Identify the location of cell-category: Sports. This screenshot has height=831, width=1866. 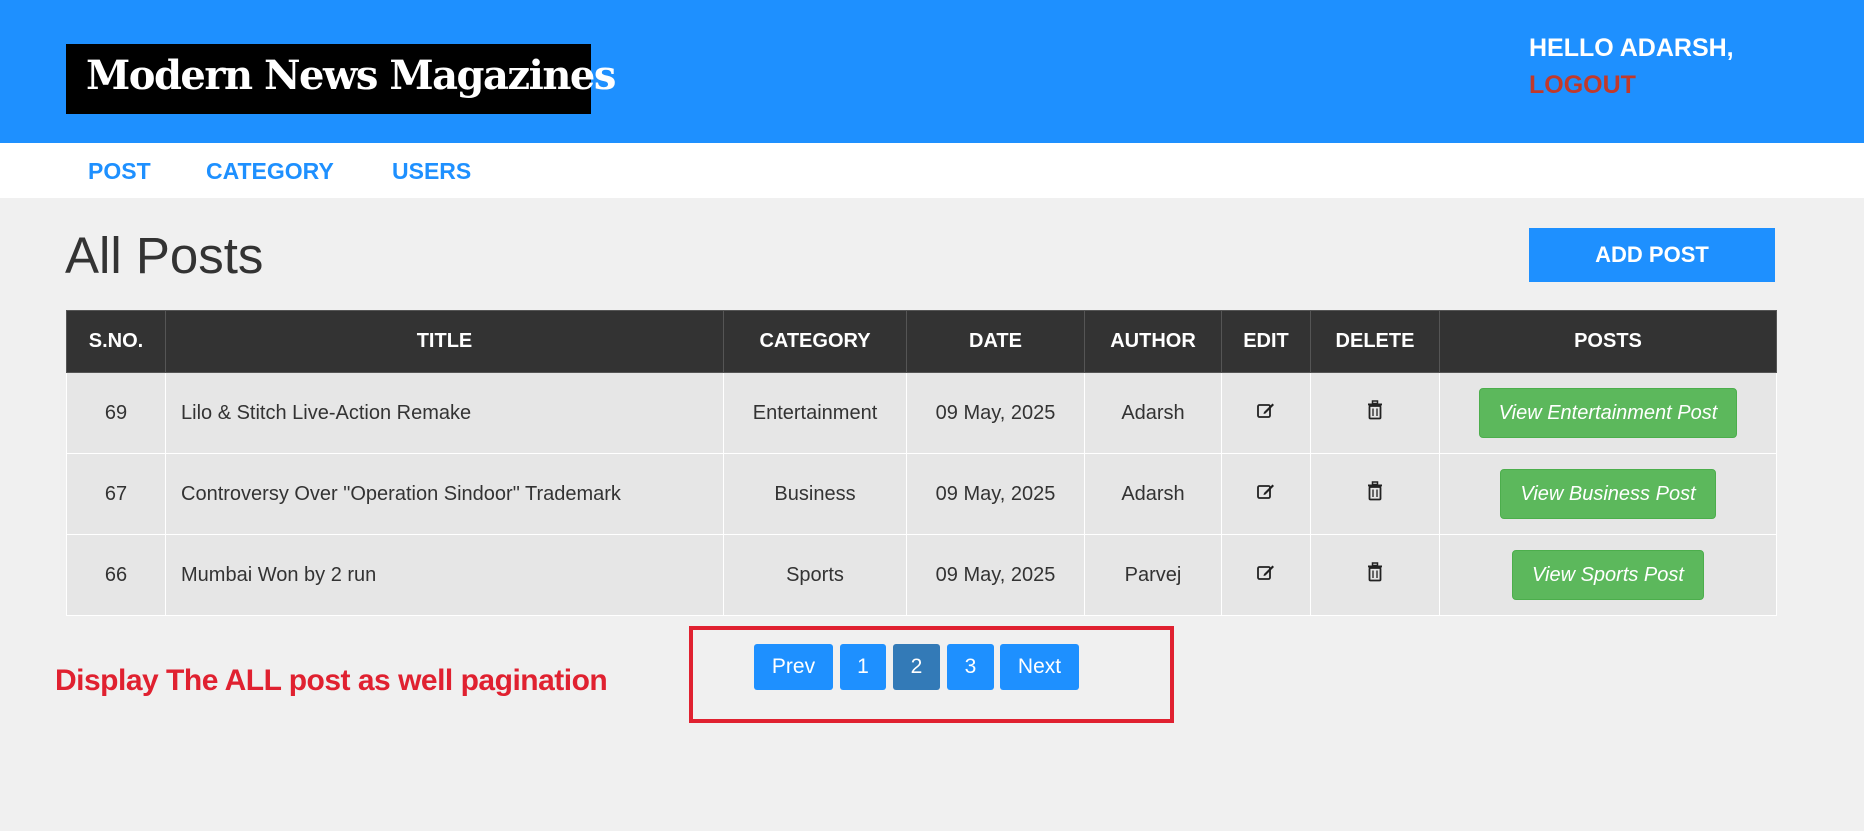
(815, 575).